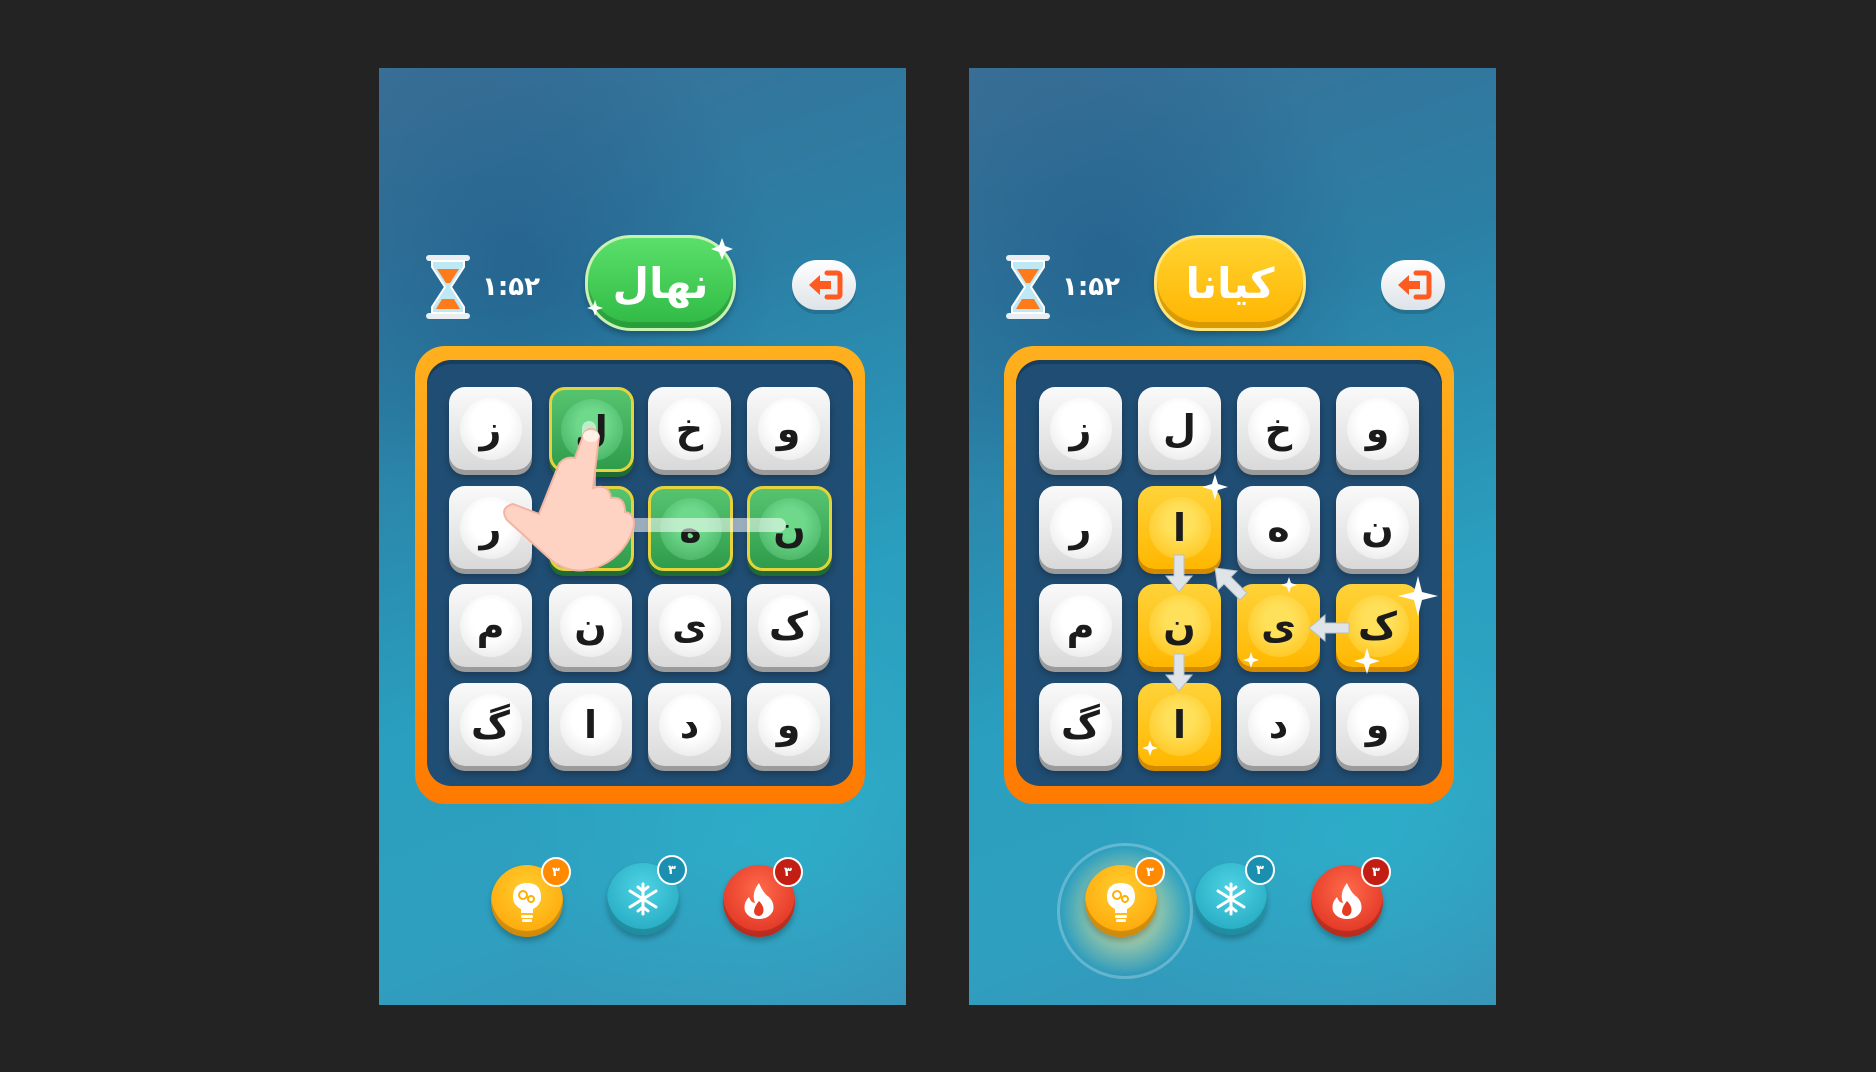 Image resolution: width=1876 pixels, height=1072 pixels. I want to click on letter-tile-selected: ه, so click(690, 528).